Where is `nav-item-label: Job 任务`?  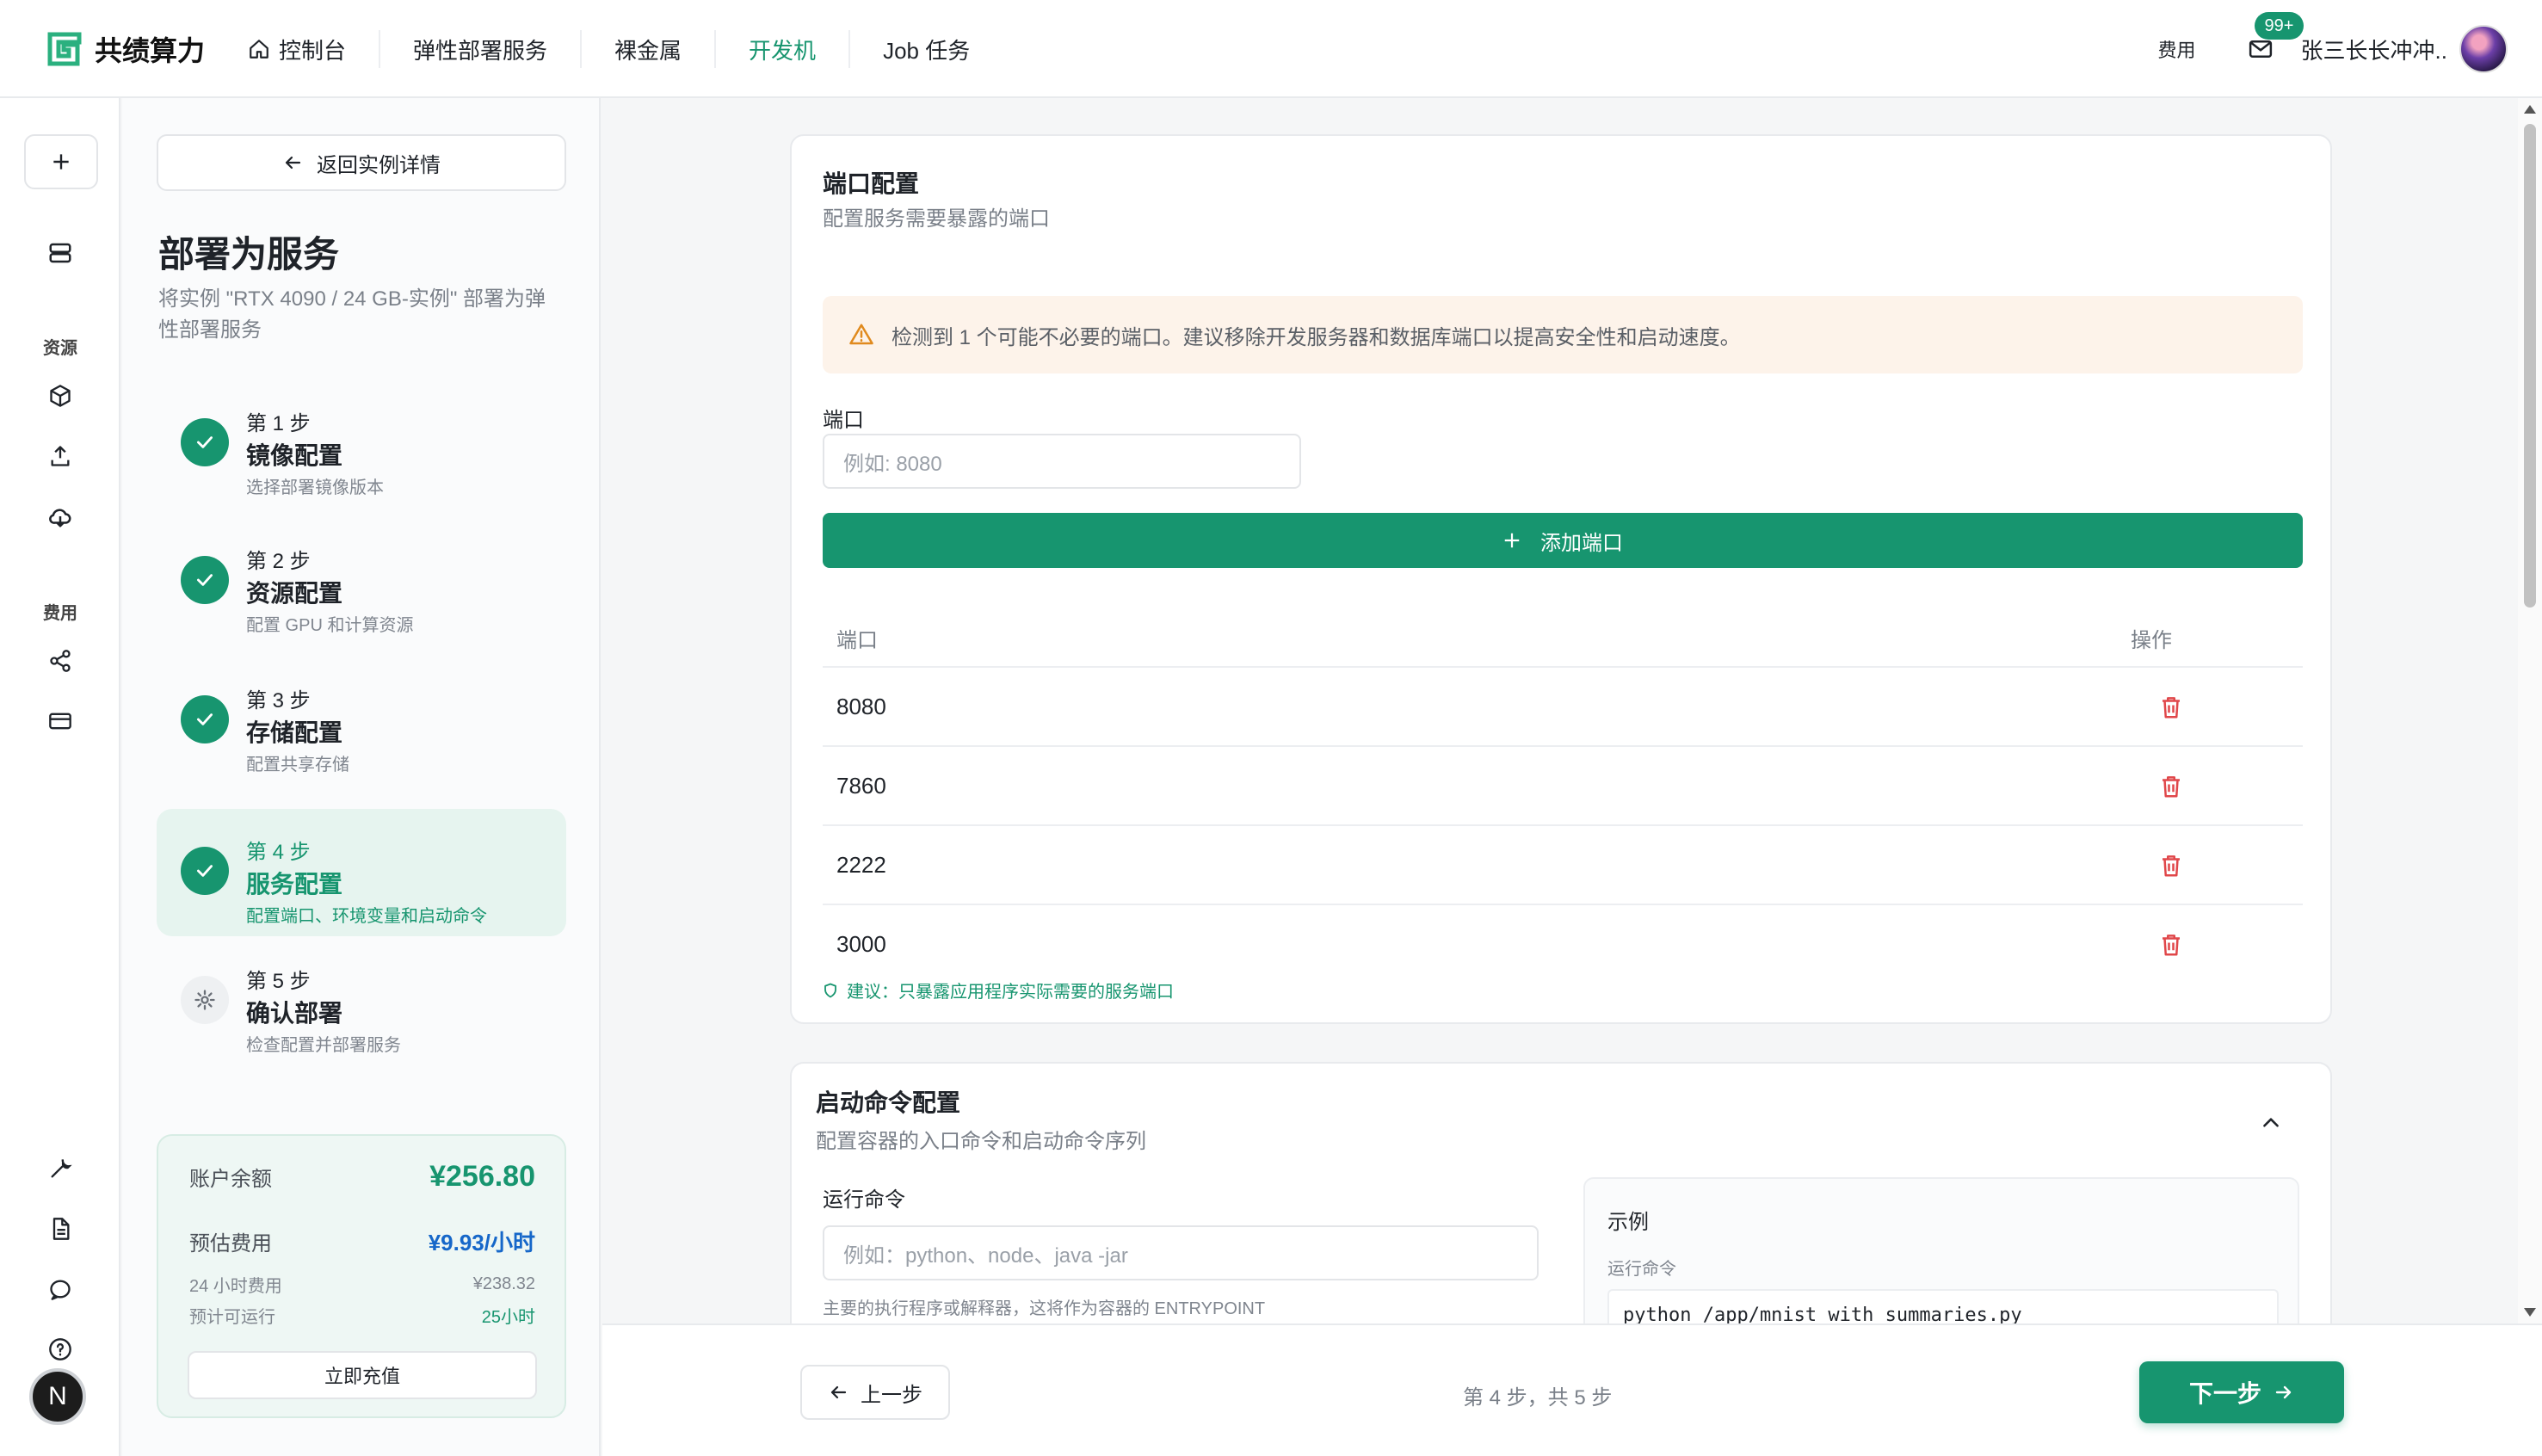 nav-item-label: Job 任务 is located at coordinates (927, 50).